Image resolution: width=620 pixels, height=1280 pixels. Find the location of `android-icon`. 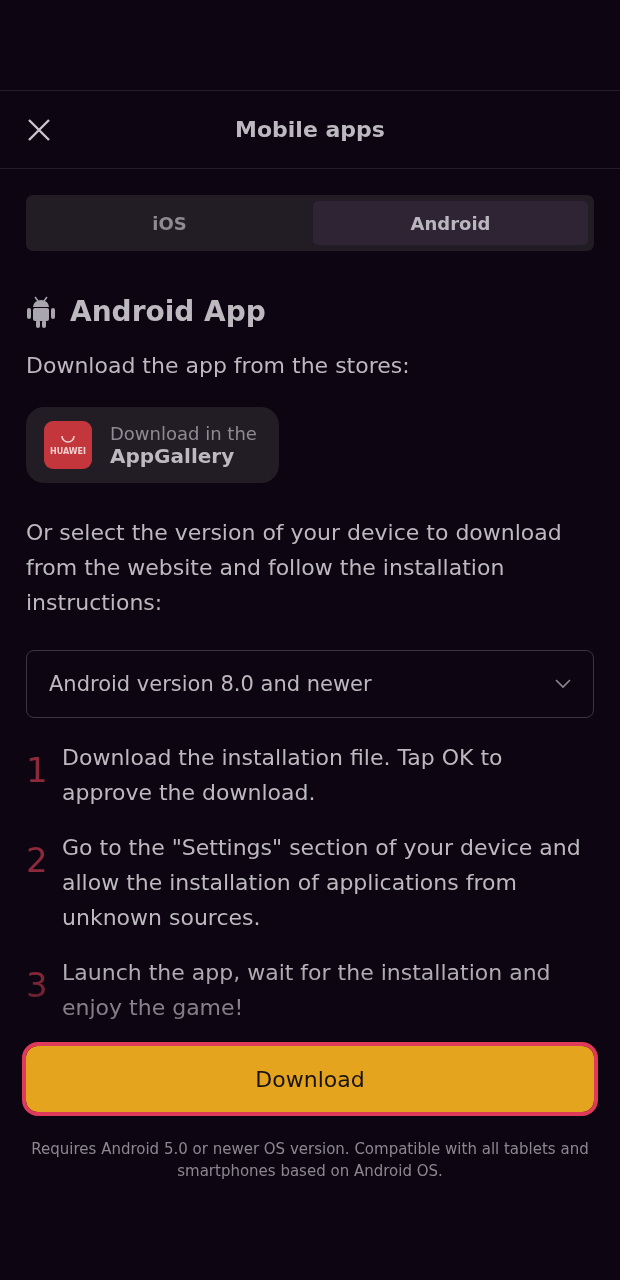

android-icon is located at coordinates (41, 311).